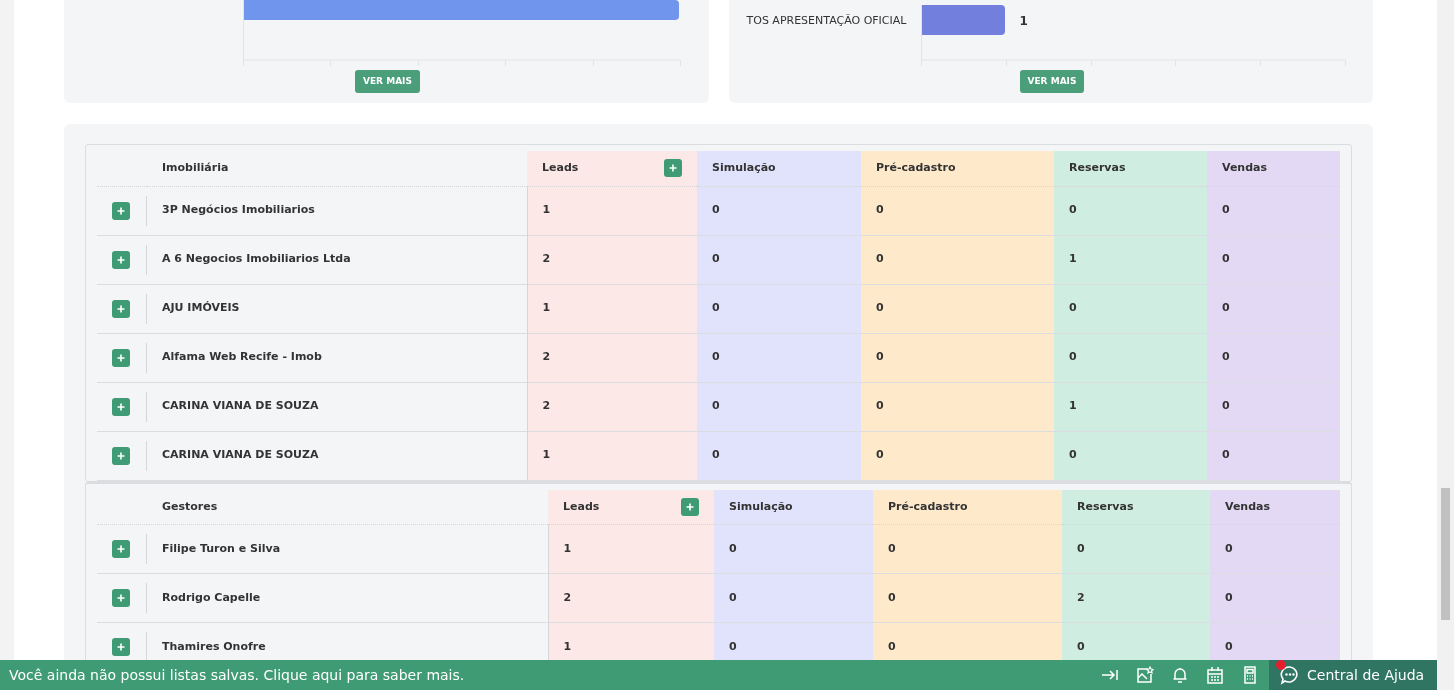 The height and width of the screenshot is (690, 1454). What do you see at coordinates (221, 548) in the screenshot?
I see `table-cell: Filipe Turon e Silva` at bounding box center [221, 548].